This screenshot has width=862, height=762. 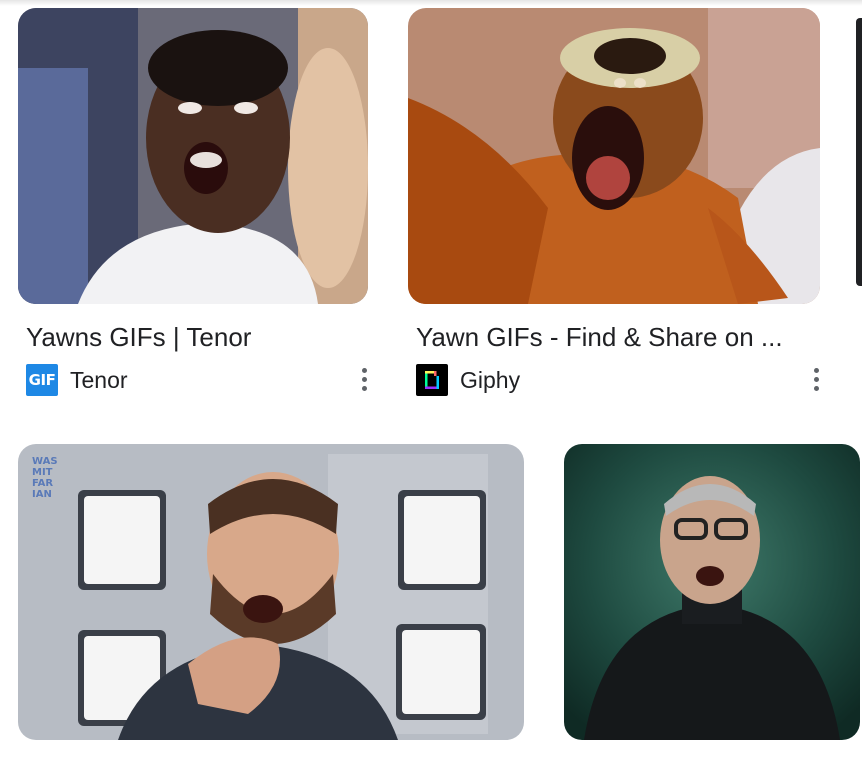 What do you see at coordinates (42, 380) in the screenshot?
I see `tenor-gif-icon: GIF` at bounding box center [42, 380].